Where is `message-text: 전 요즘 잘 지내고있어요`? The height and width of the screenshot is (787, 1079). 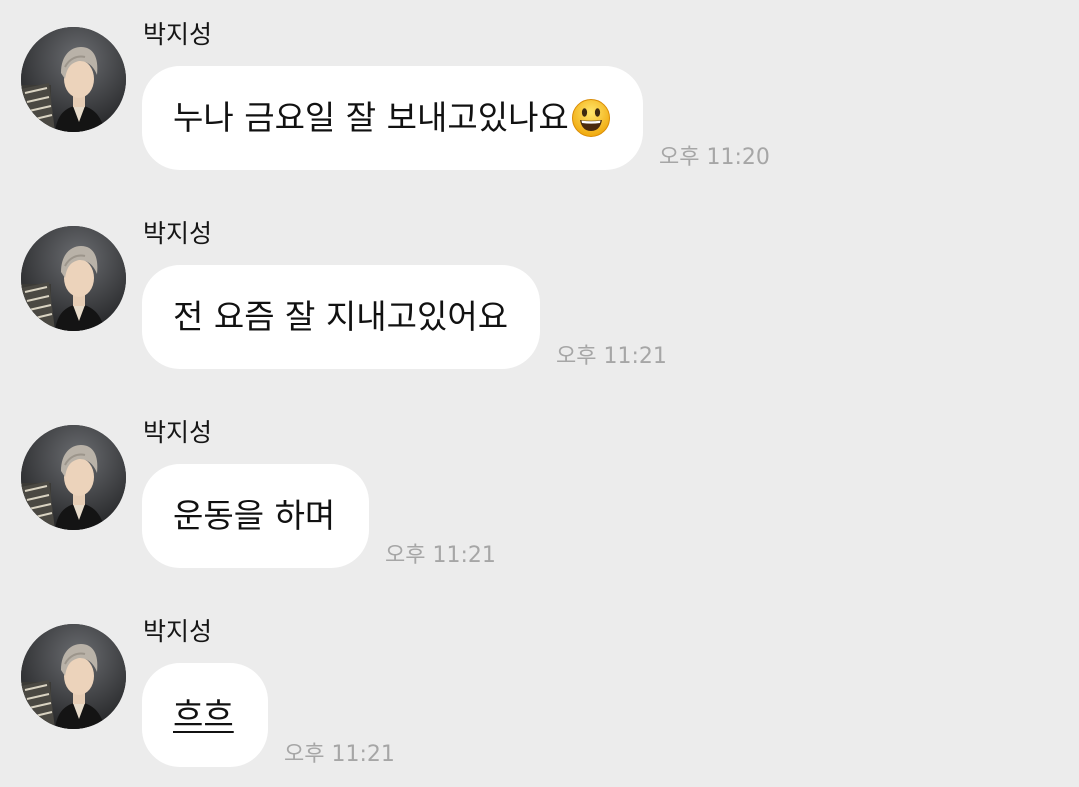
message-text: 전 요즘 잘 지내고있어요 is located at coordinates (341, 316).